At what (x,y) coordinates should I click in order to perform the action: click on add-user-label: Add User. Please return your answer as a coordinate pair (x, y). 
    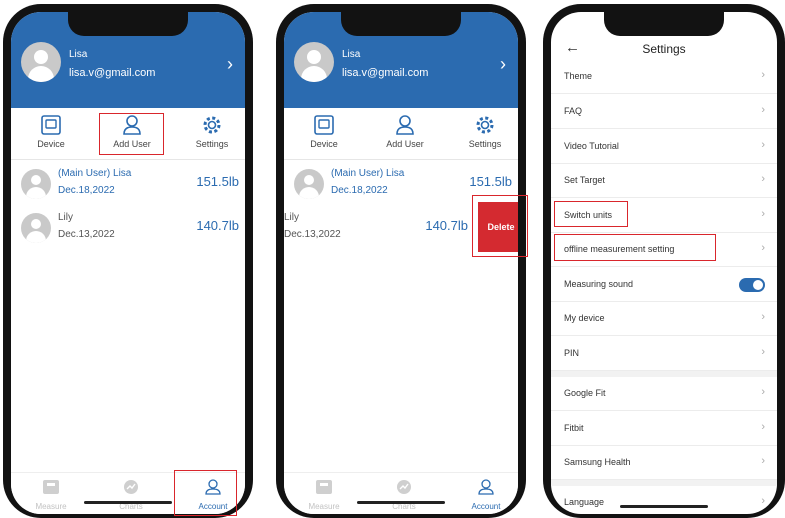
    Looking at the image, I should click on (405, 144).